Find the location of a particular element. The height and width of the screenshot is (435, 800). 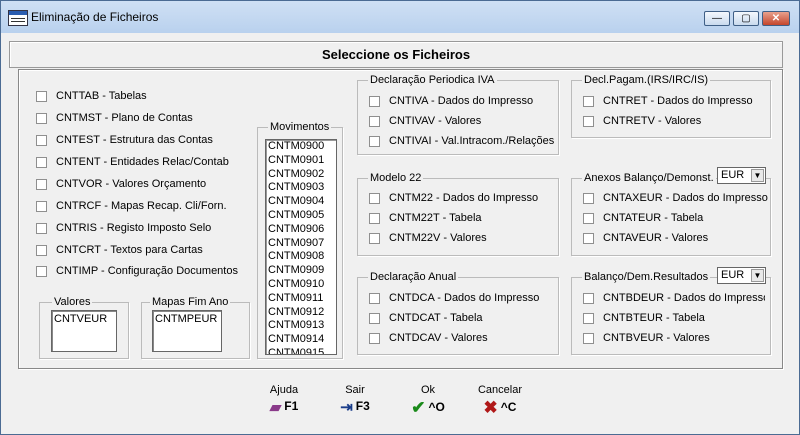

balanco-currency-value: EUR is located at coordinates (733, 275).